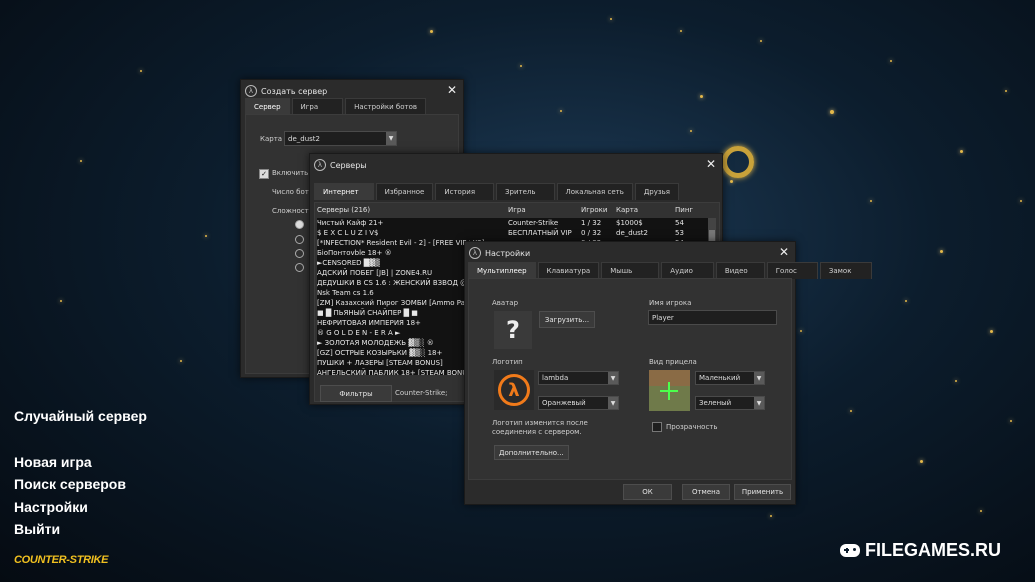  Describe the element at coordinates (421, 393) in the screenshot. I see `game-filter-label: Counter-Strike;` at that location.